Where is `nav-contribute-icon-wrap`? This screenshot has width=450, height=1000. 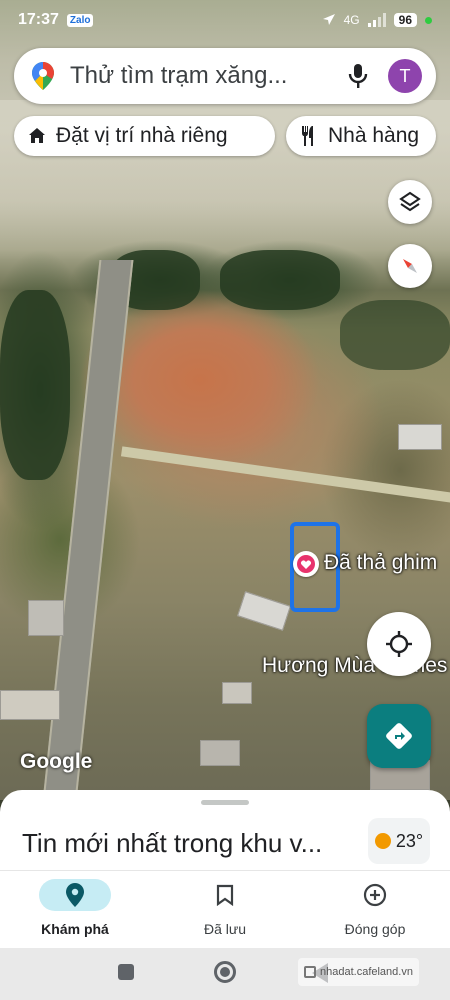 nav-contribute-icon-wrap is located at coordinates (375, 895).